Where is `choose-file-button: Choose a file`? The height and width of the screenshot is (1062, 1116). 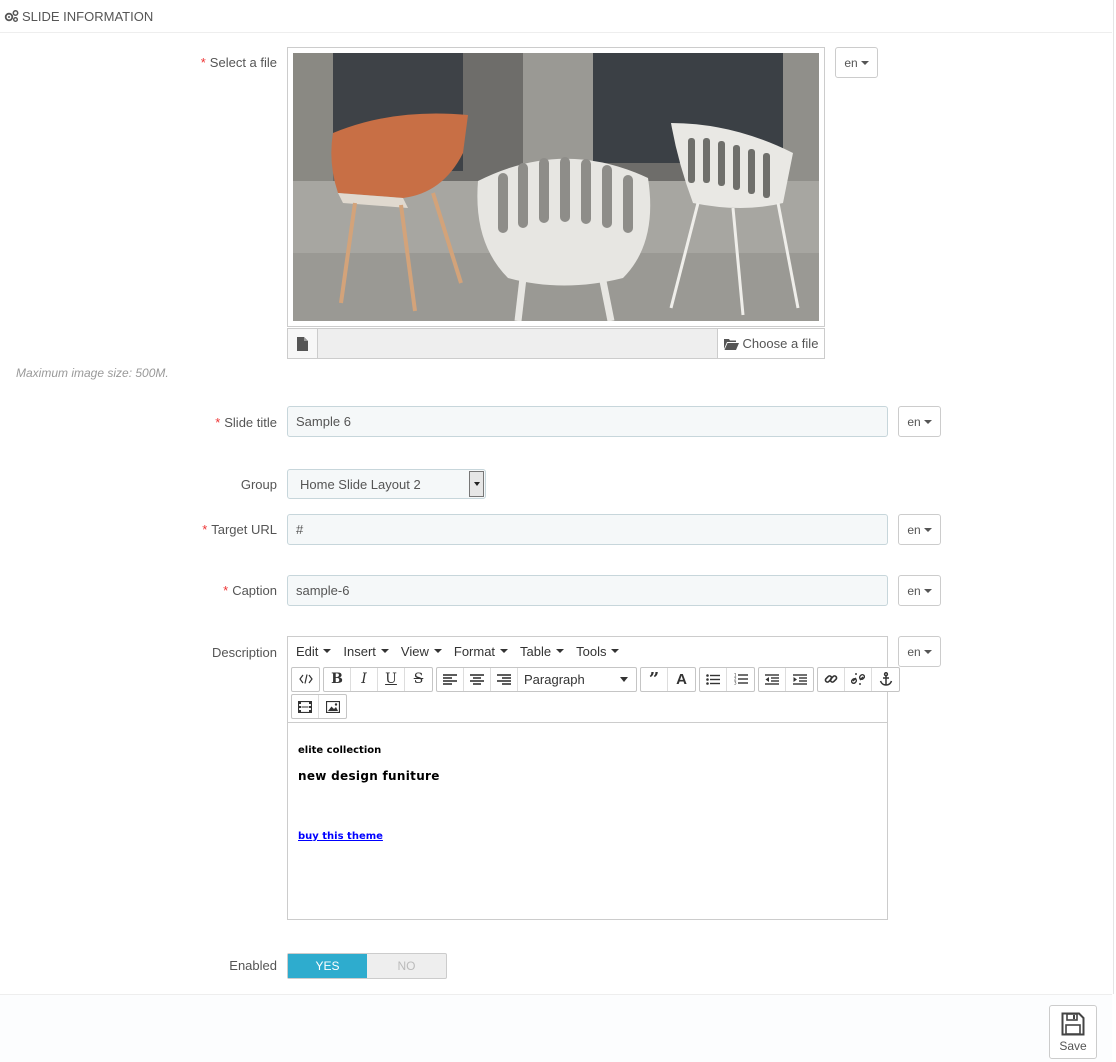 choose-file-button: Choose a file is located at coordinates (770, 343).